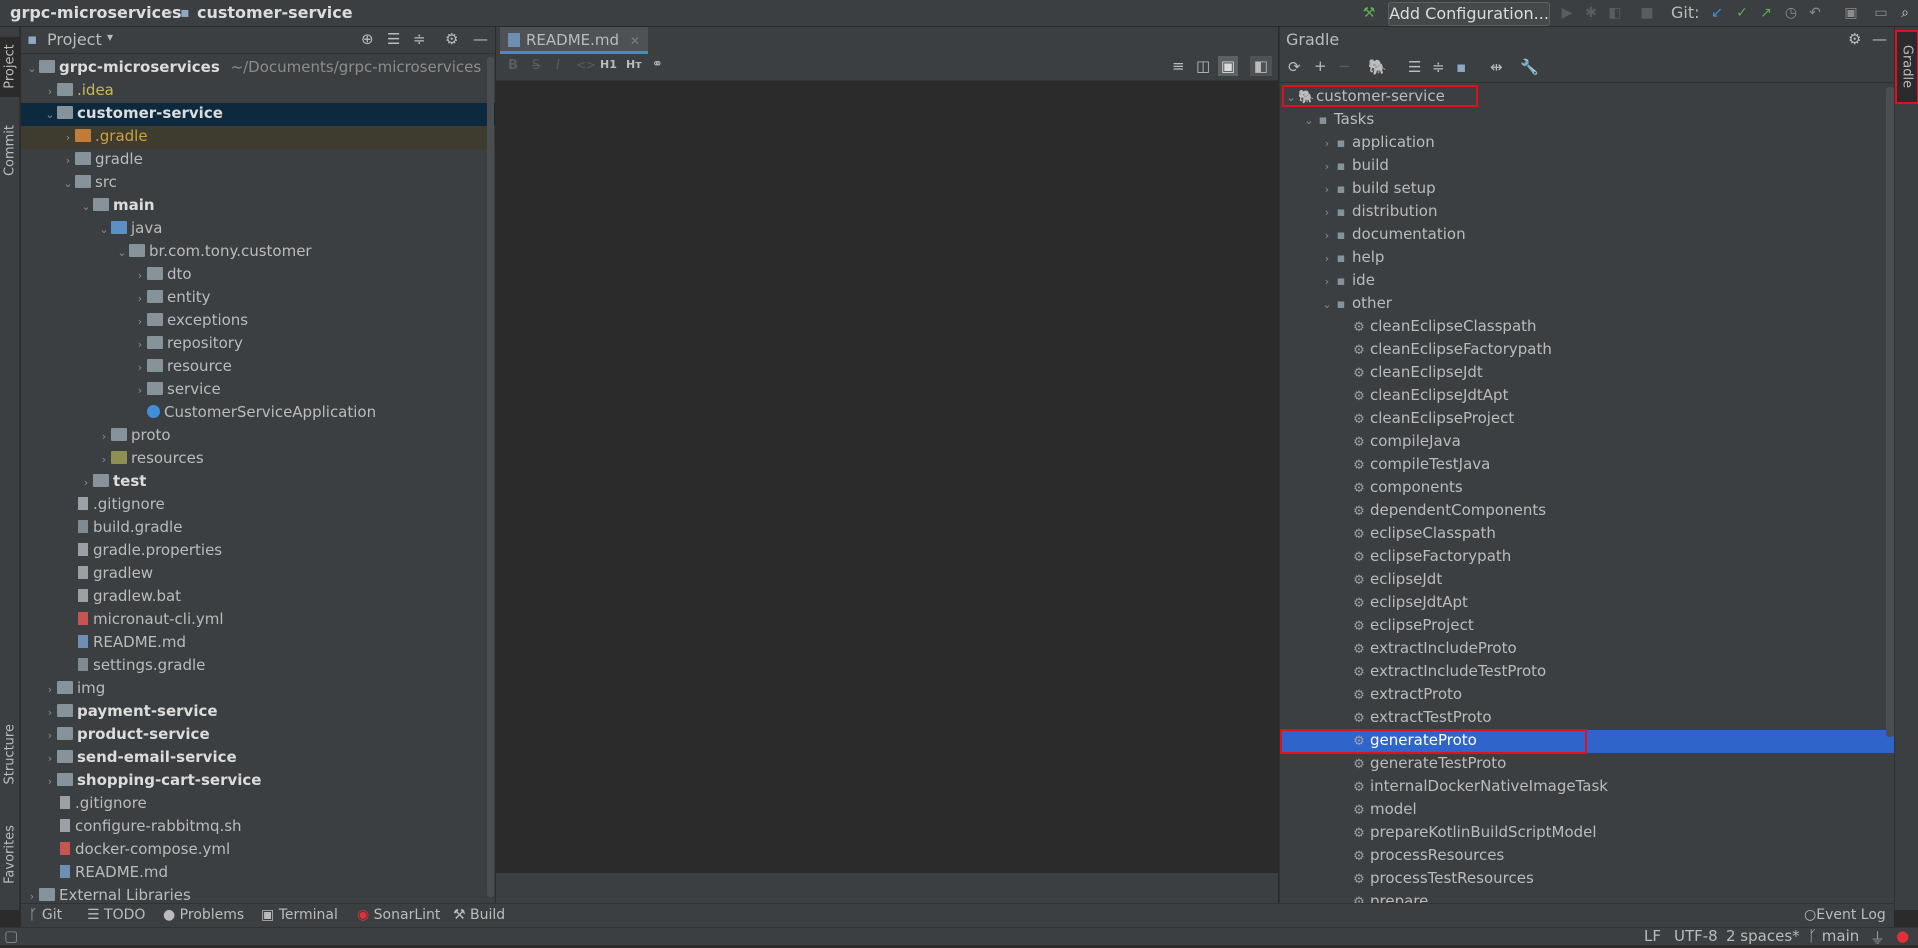 This screenshot has width=1918, height=948. Describe the element at coordinates (1529, 67) in the screenshot. I see `wrench-icon: 🔧` at that location.